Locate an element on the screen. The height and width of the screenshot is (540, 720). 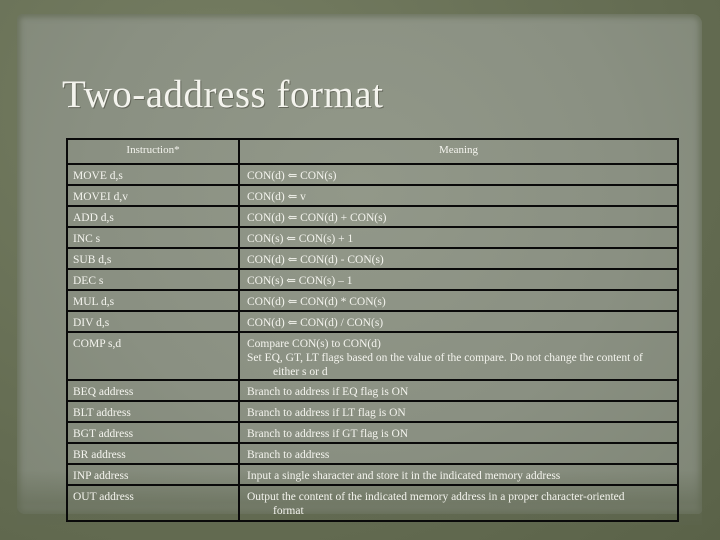
meaning-cell: Branch to address if EQ flag is ON is located at coordinates (458, 390).